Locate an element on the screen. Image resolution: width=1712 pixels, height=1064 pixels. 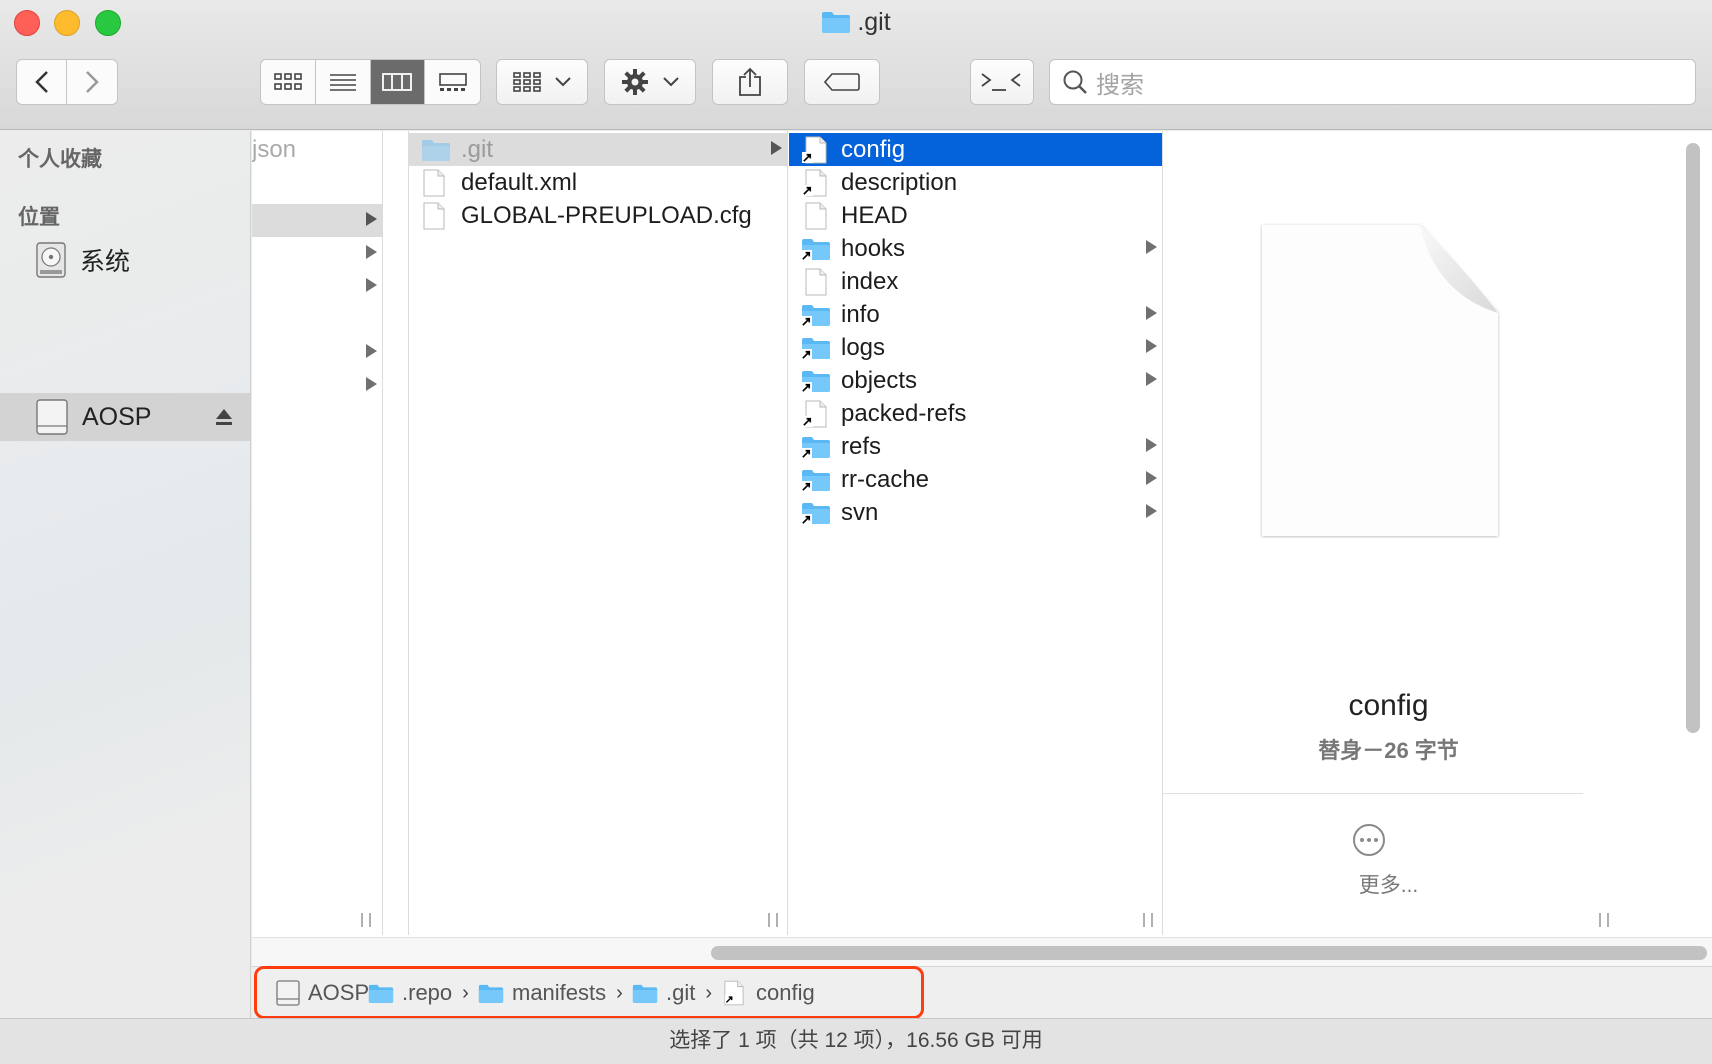
column-view-button is located at coordinates (398, 82).